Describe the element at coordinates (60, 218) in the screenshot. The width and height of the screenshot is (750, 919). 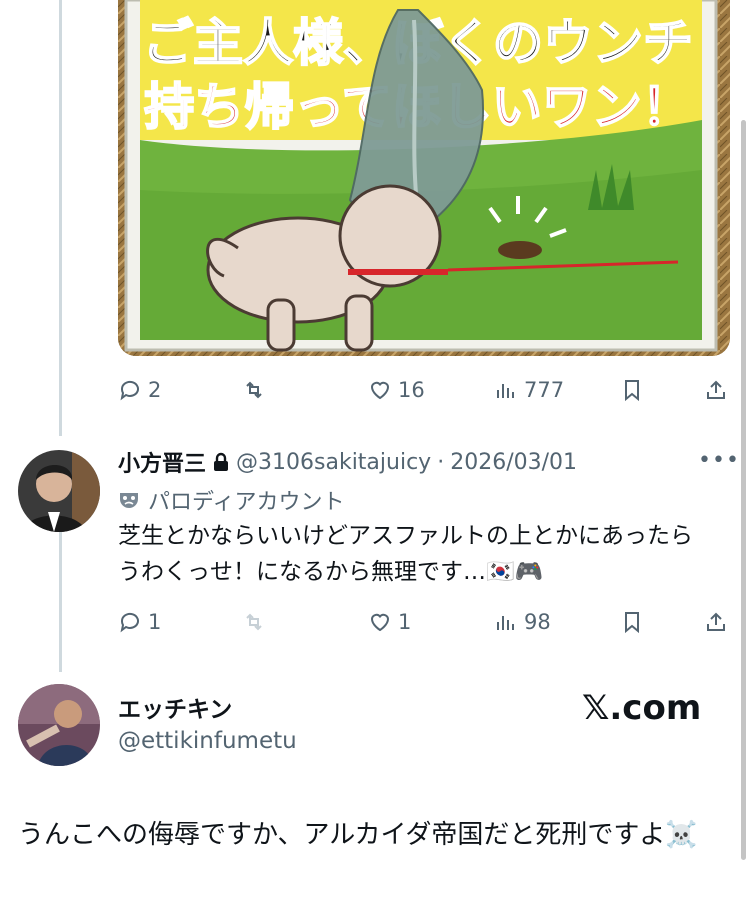
I see `thread-line-top` at that location.